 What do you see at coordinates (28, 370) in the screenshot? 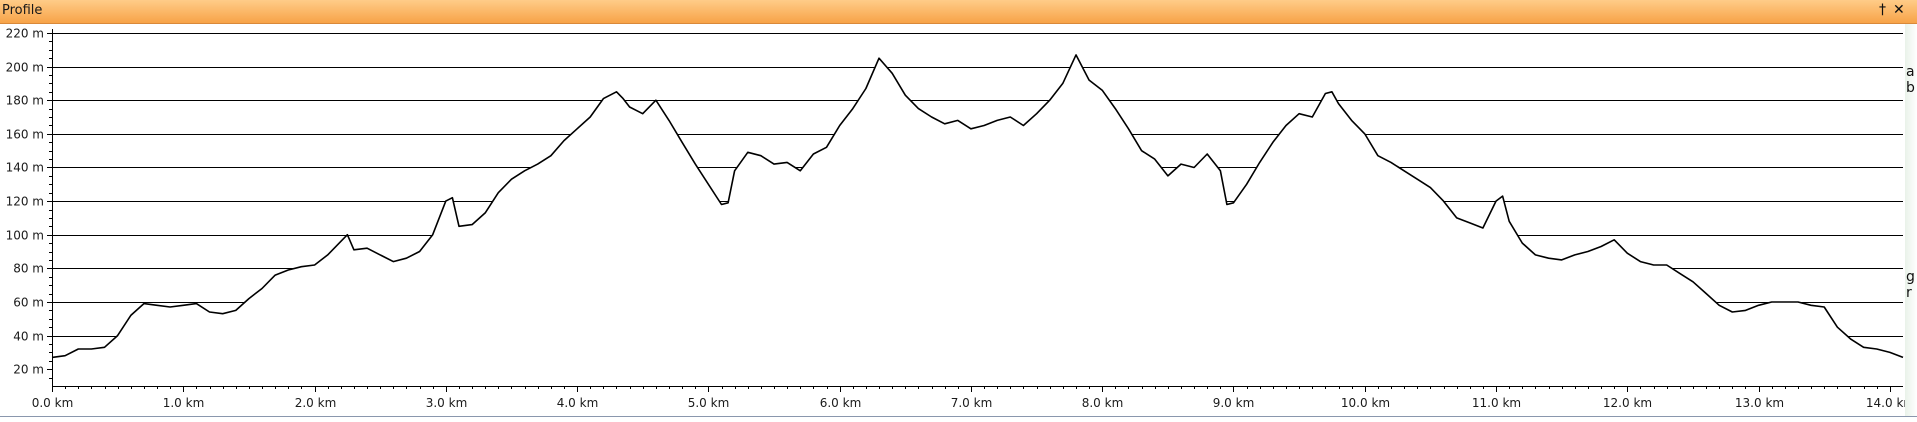
I see `y-tick-label: 20 m` at bounding box center [28, 370].